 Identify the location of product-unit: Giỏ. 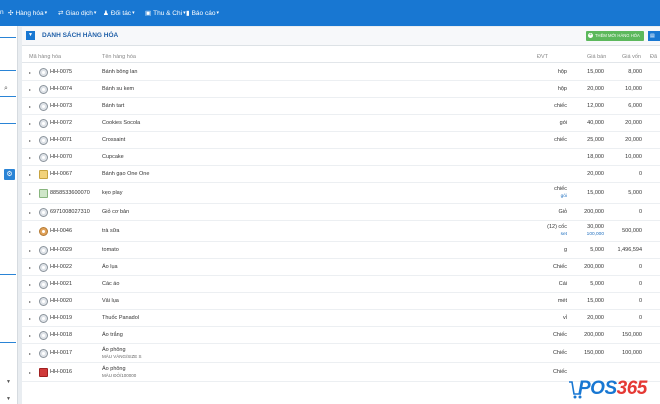
(562, 212).